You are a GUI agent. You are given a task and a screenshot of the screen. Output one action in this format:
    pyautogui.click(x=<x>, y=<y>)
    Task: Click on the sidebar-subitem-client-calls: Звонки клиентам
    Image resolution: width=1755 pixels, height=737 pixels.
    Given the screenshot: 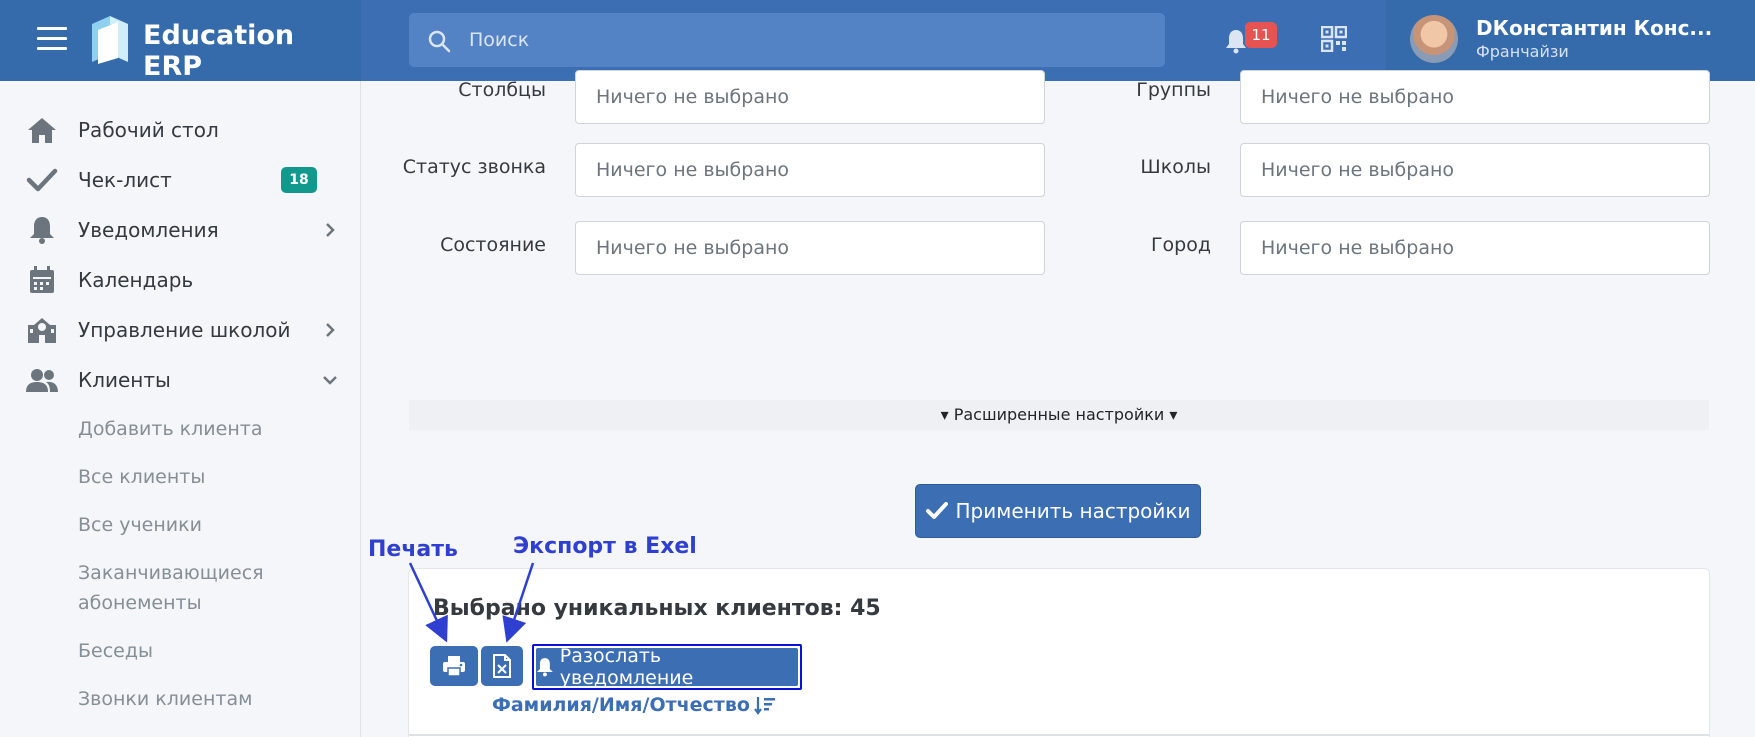 What is the action you would take?
    pyautogui.click(x=165, y=699)
    